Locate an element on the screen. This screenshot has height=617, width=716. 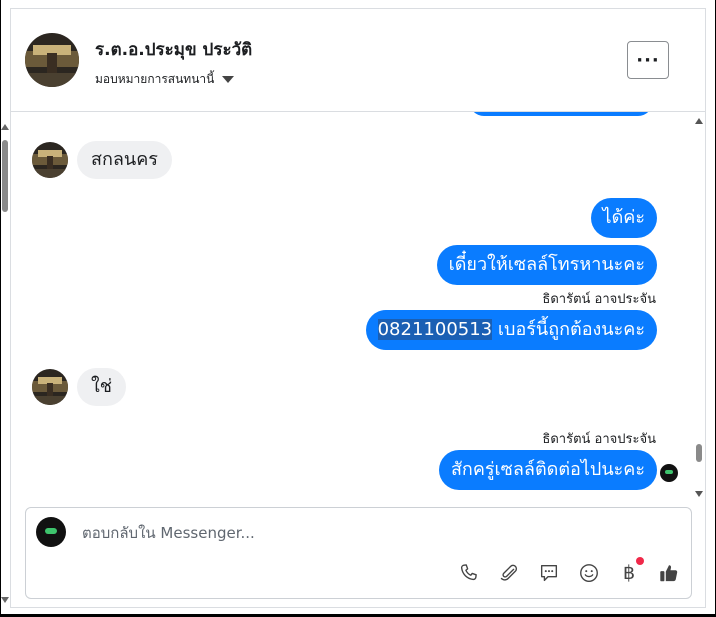
selected-phone-number: 0821100513 is located at coordinates (435, 329).